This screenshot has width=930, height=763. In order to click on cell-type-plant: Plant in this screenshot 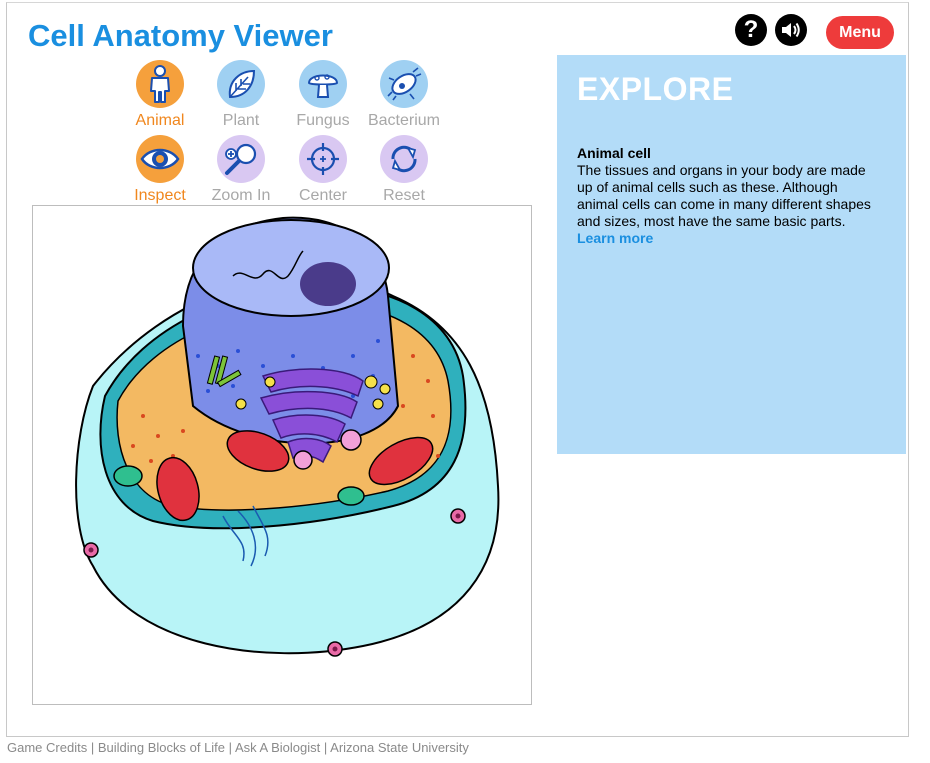, I will do `click(241, 95)`.